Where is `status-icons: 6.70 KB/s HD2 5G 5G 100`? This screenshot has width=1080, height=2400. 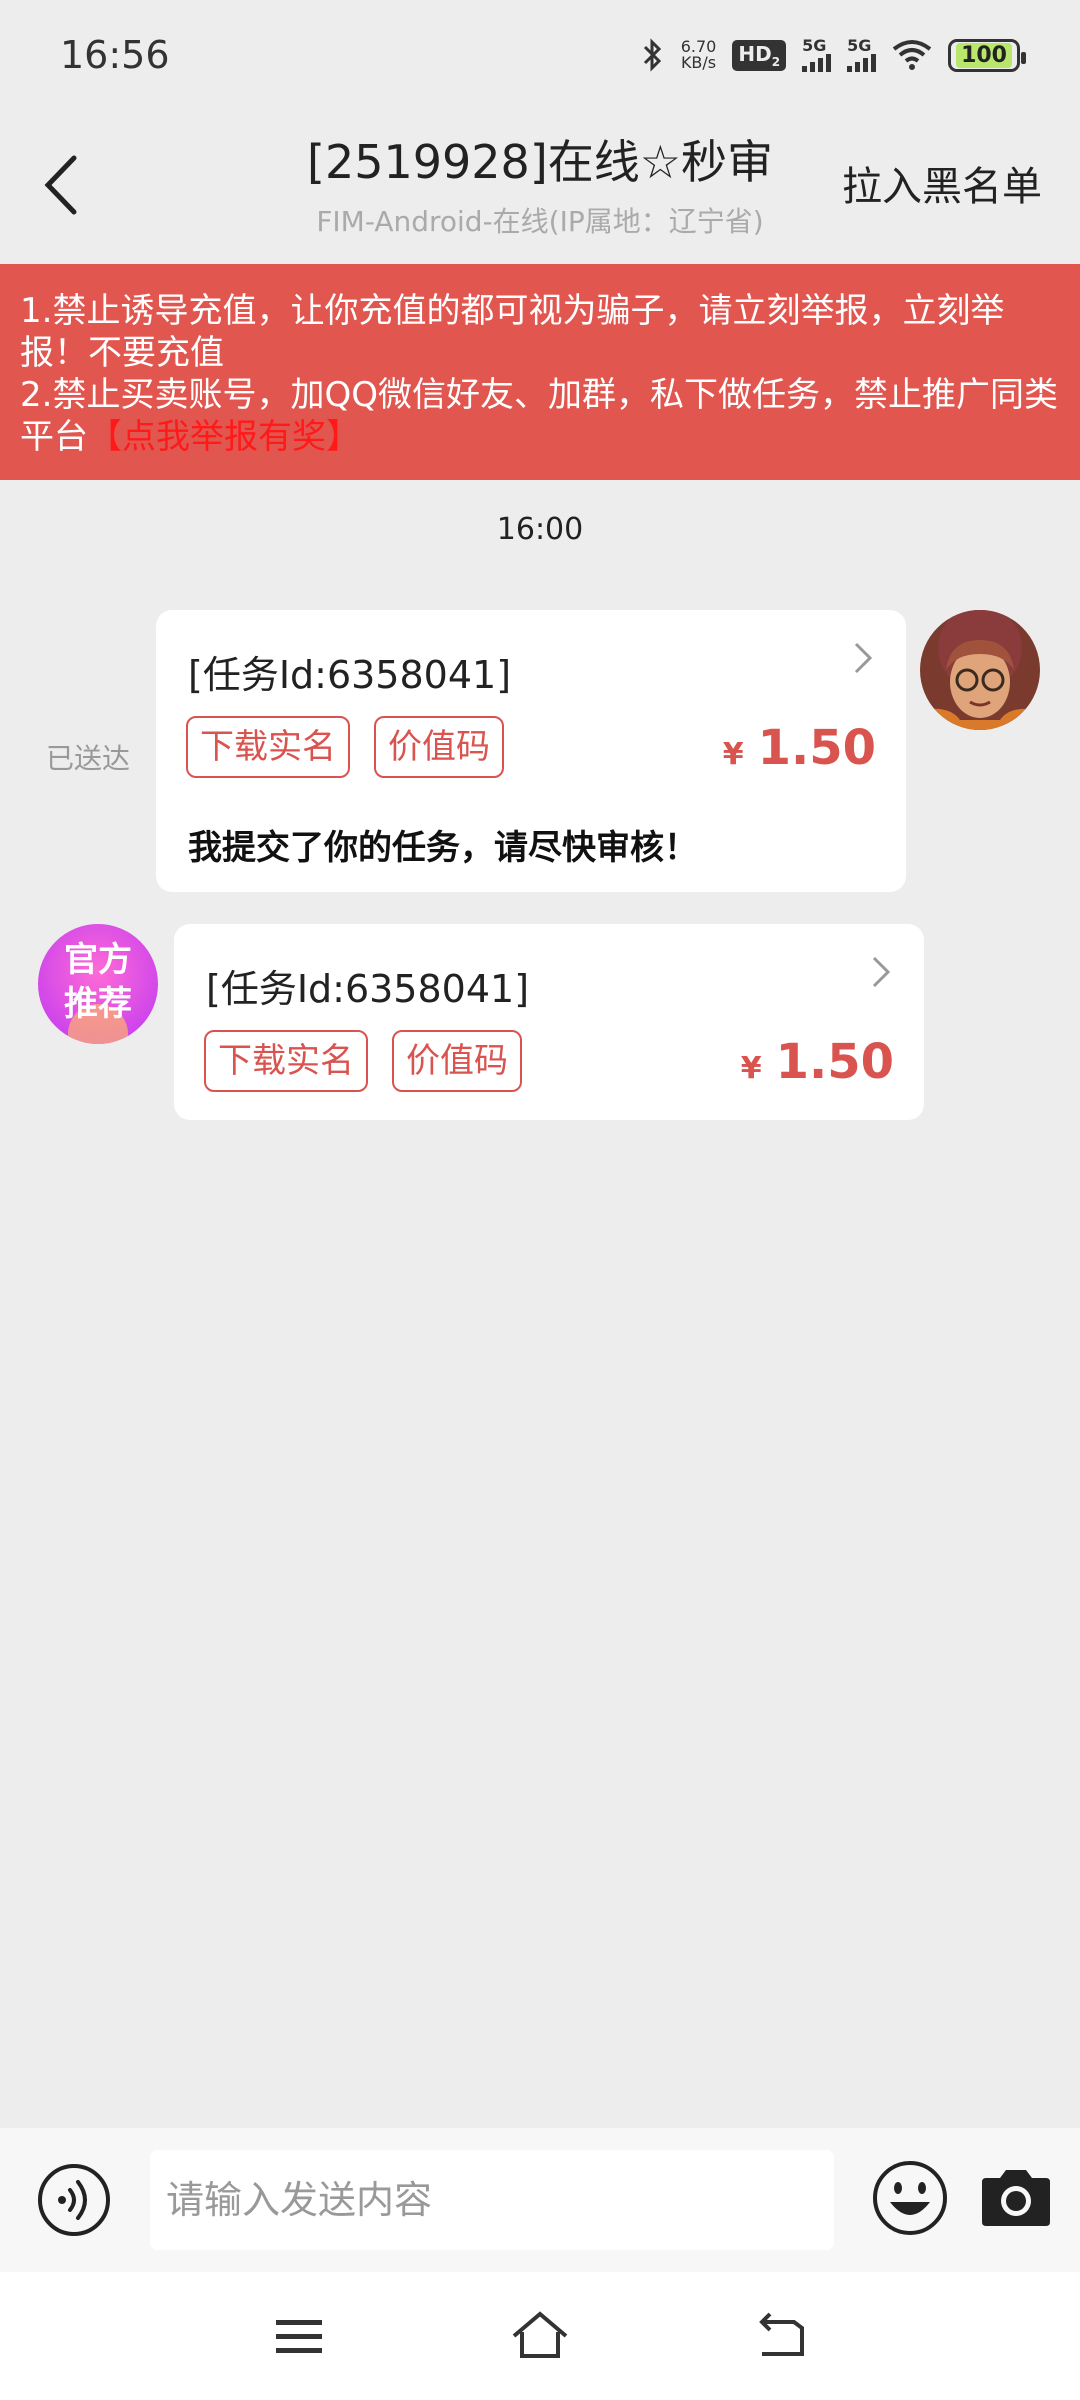
status-icons: 6.70 KB/s HD2 5G 5G 100 is located at coordinates (833, 54).